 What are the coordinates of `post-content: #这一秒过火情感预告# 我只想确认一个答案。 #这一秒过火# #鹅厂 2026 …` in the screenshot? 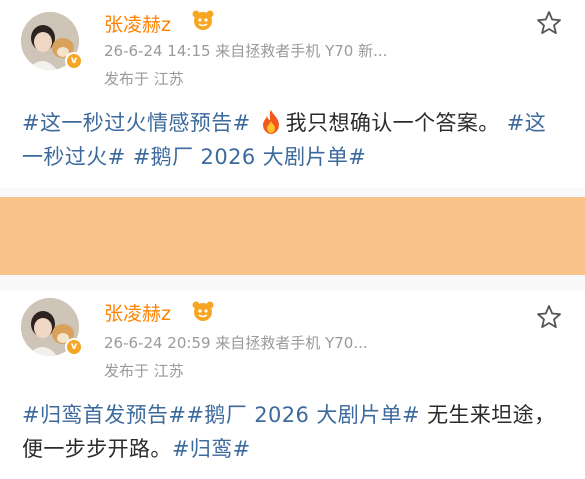 It's located at (294, 140).